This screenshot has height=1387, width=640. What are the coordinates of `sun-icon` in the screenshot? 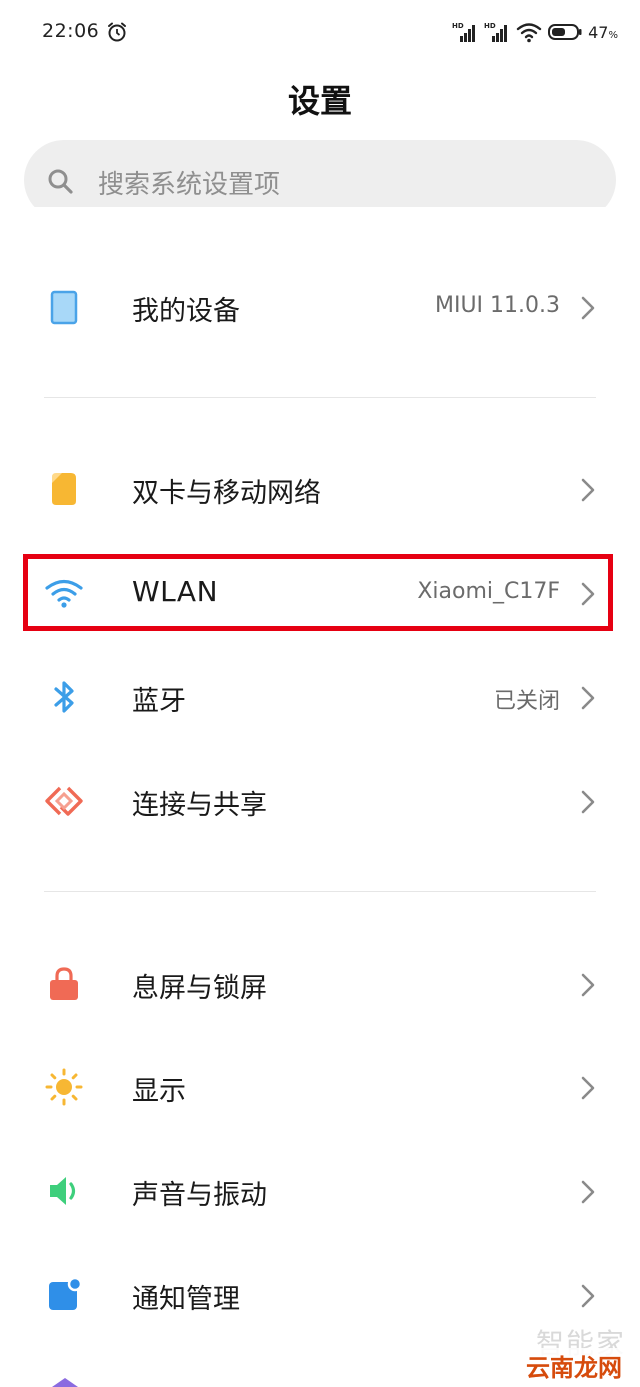 It's located at (64, 1087).